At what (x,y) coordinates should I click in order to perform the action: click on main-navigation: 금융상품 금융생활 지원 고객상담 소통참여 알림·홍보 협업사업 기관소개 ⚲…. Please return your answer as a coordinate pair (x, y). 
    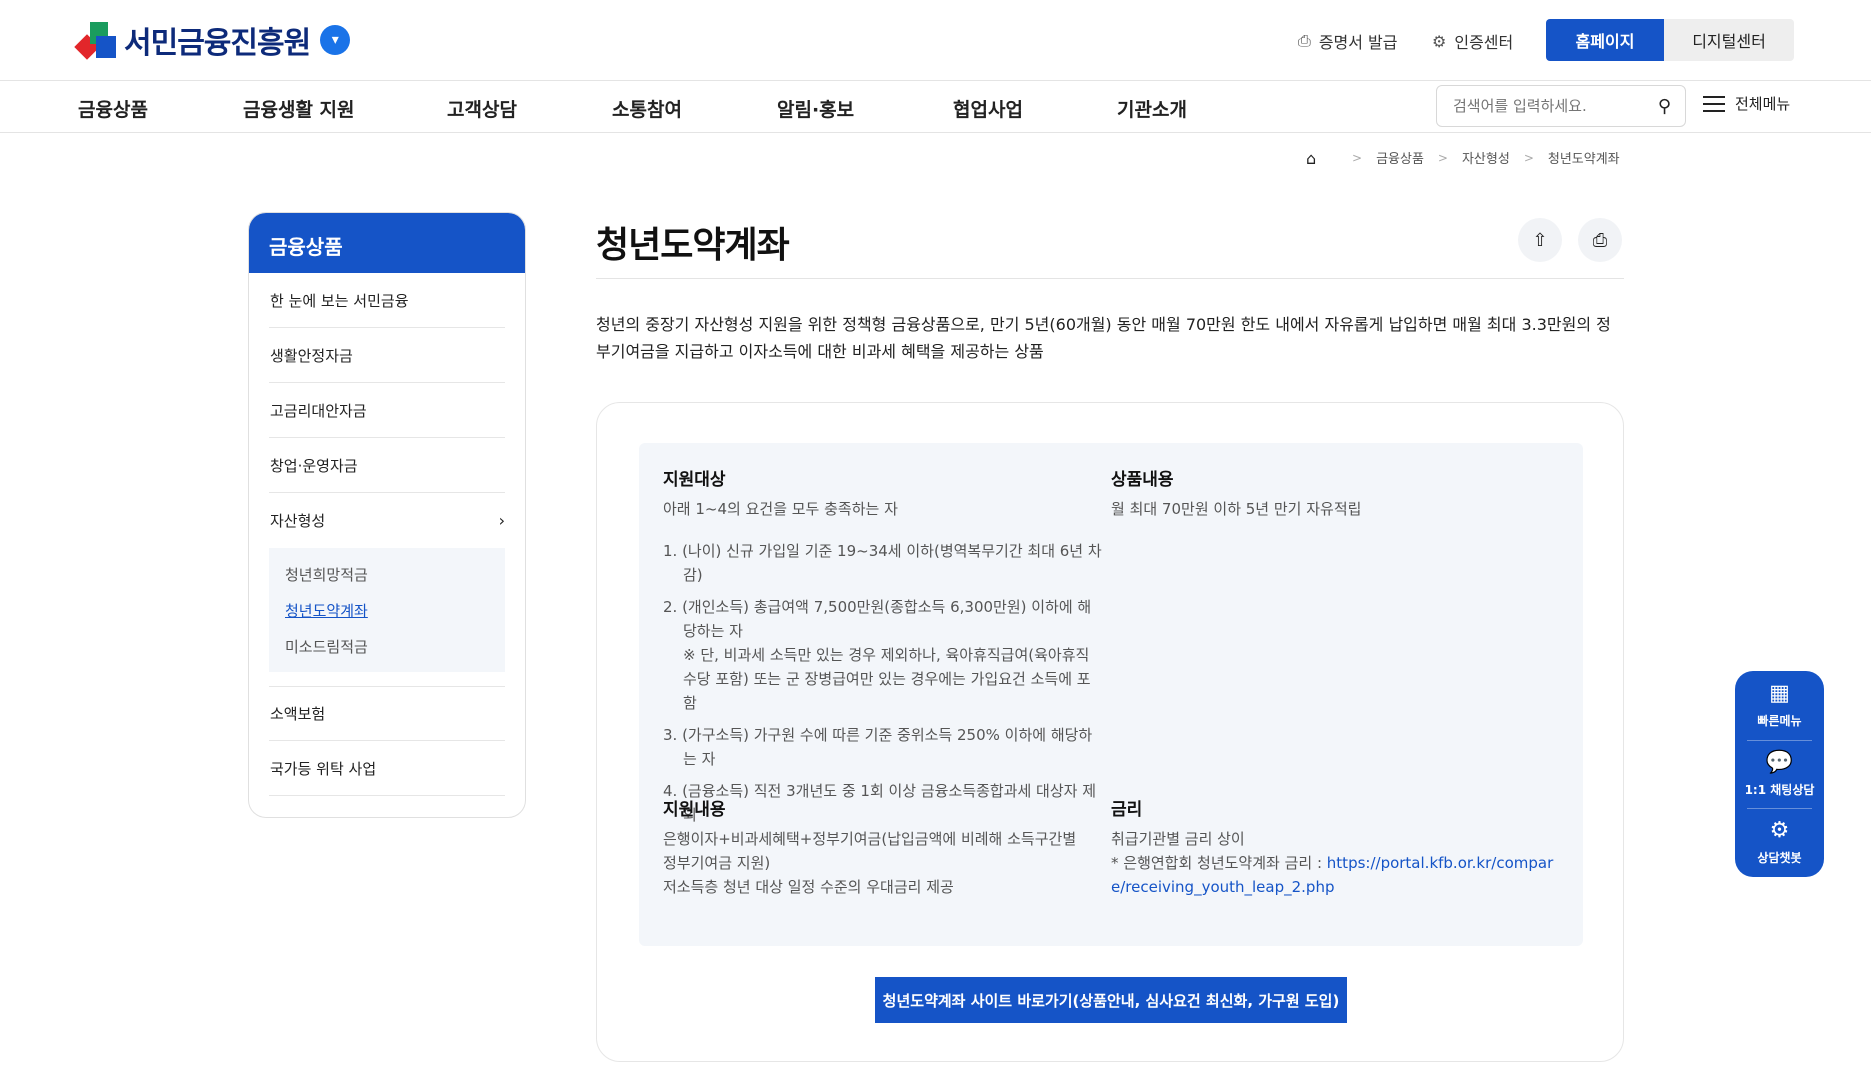
    Looking at the image, I should click on (935, 107).